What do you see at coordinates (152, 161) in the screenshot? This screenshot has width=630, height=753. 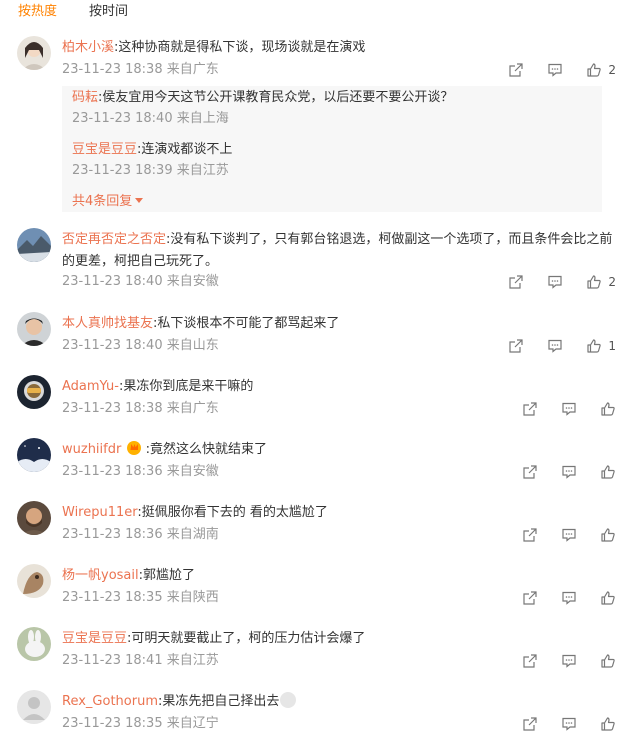 I see `reply-item: 豆宝是豆豆:连演戏都谈不上 23-11-23 18:39 来自江苏` at bounding box center [152, 161].